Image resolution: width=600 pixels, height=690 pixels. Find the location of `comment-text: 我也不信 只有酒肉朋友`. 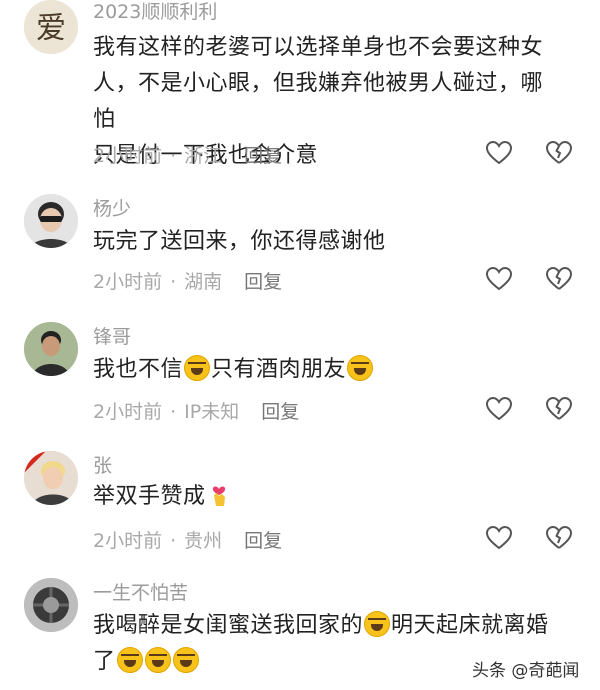

comment-text: 我也不信 只有酒肉朋友 is located at coordinates (328, 370).